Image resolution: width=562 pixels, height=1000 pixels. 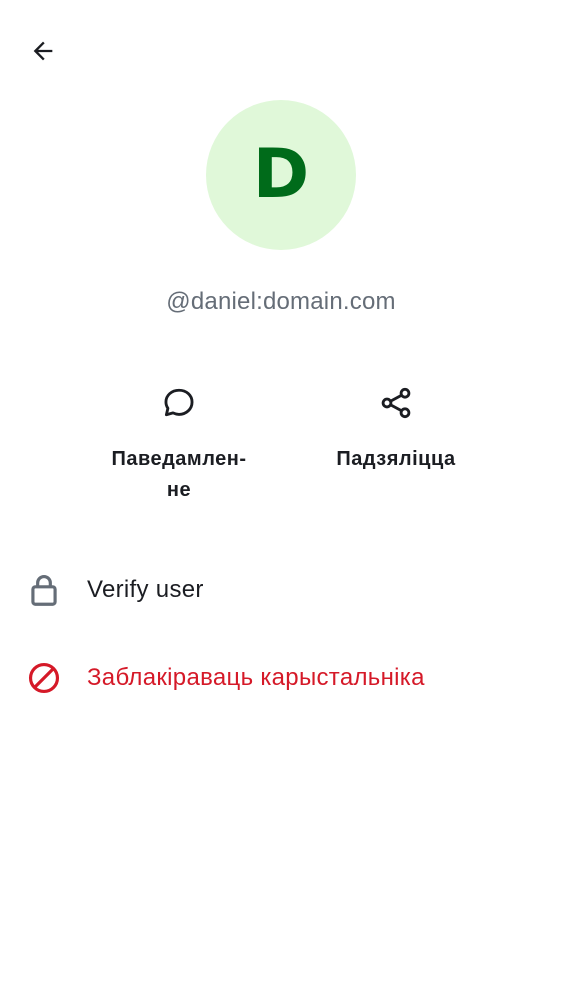 I want to click on lock-icon, so click(x=44, y=590).